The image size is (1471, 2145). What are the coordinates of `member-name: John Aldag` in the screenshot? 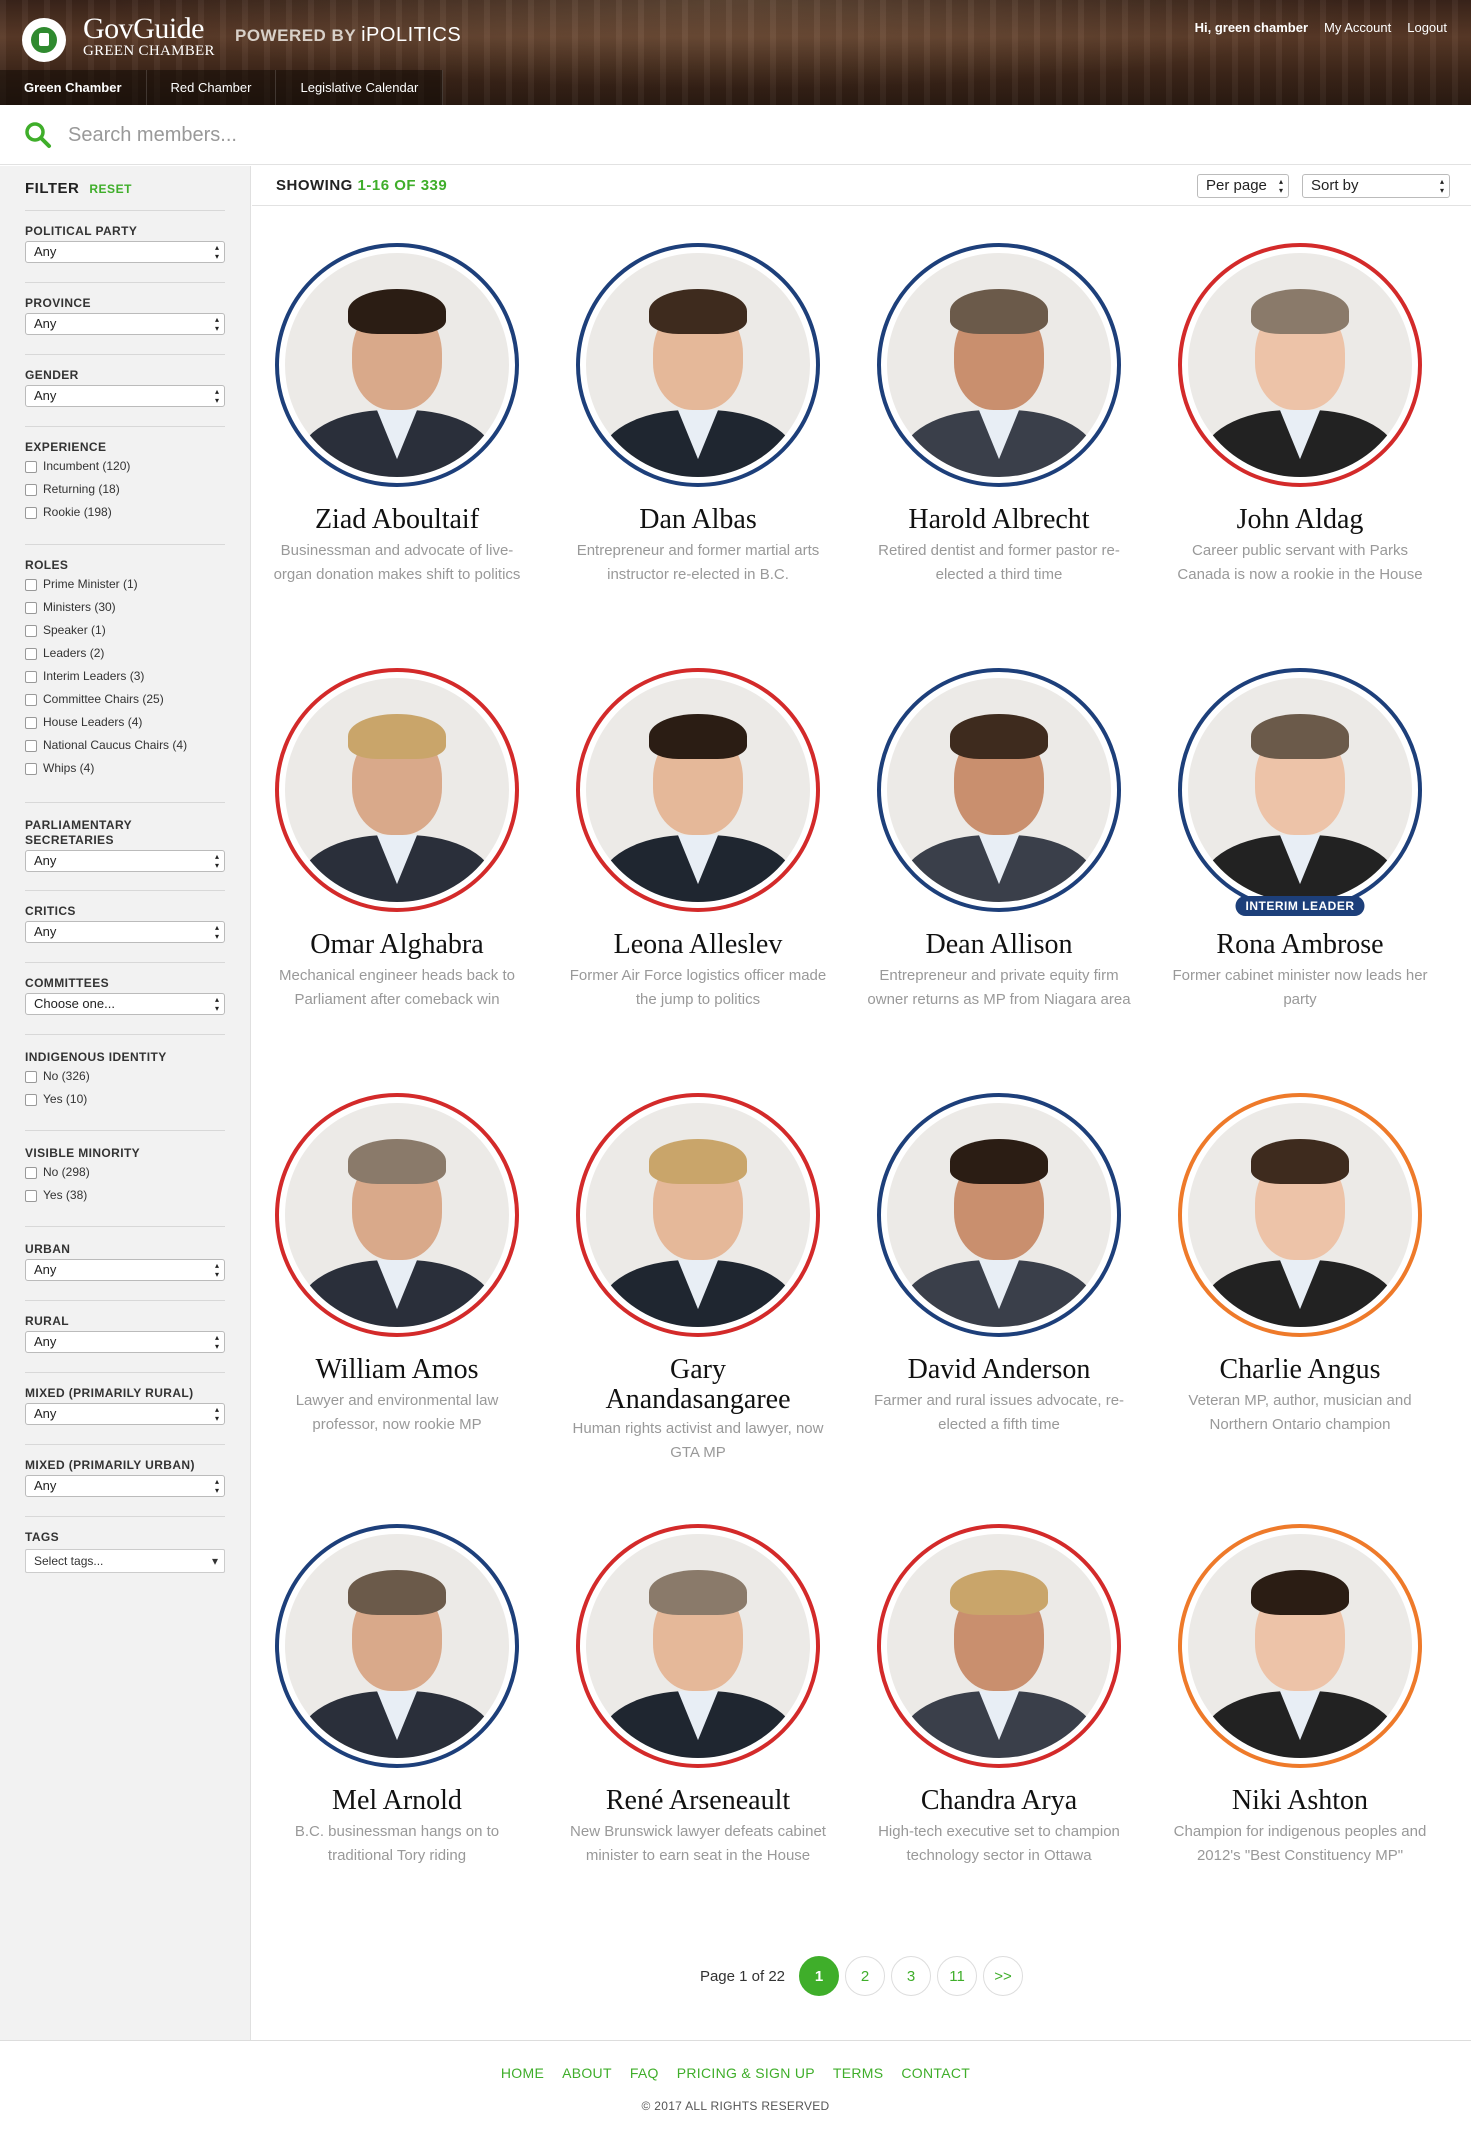 It's located at (1300, 520).